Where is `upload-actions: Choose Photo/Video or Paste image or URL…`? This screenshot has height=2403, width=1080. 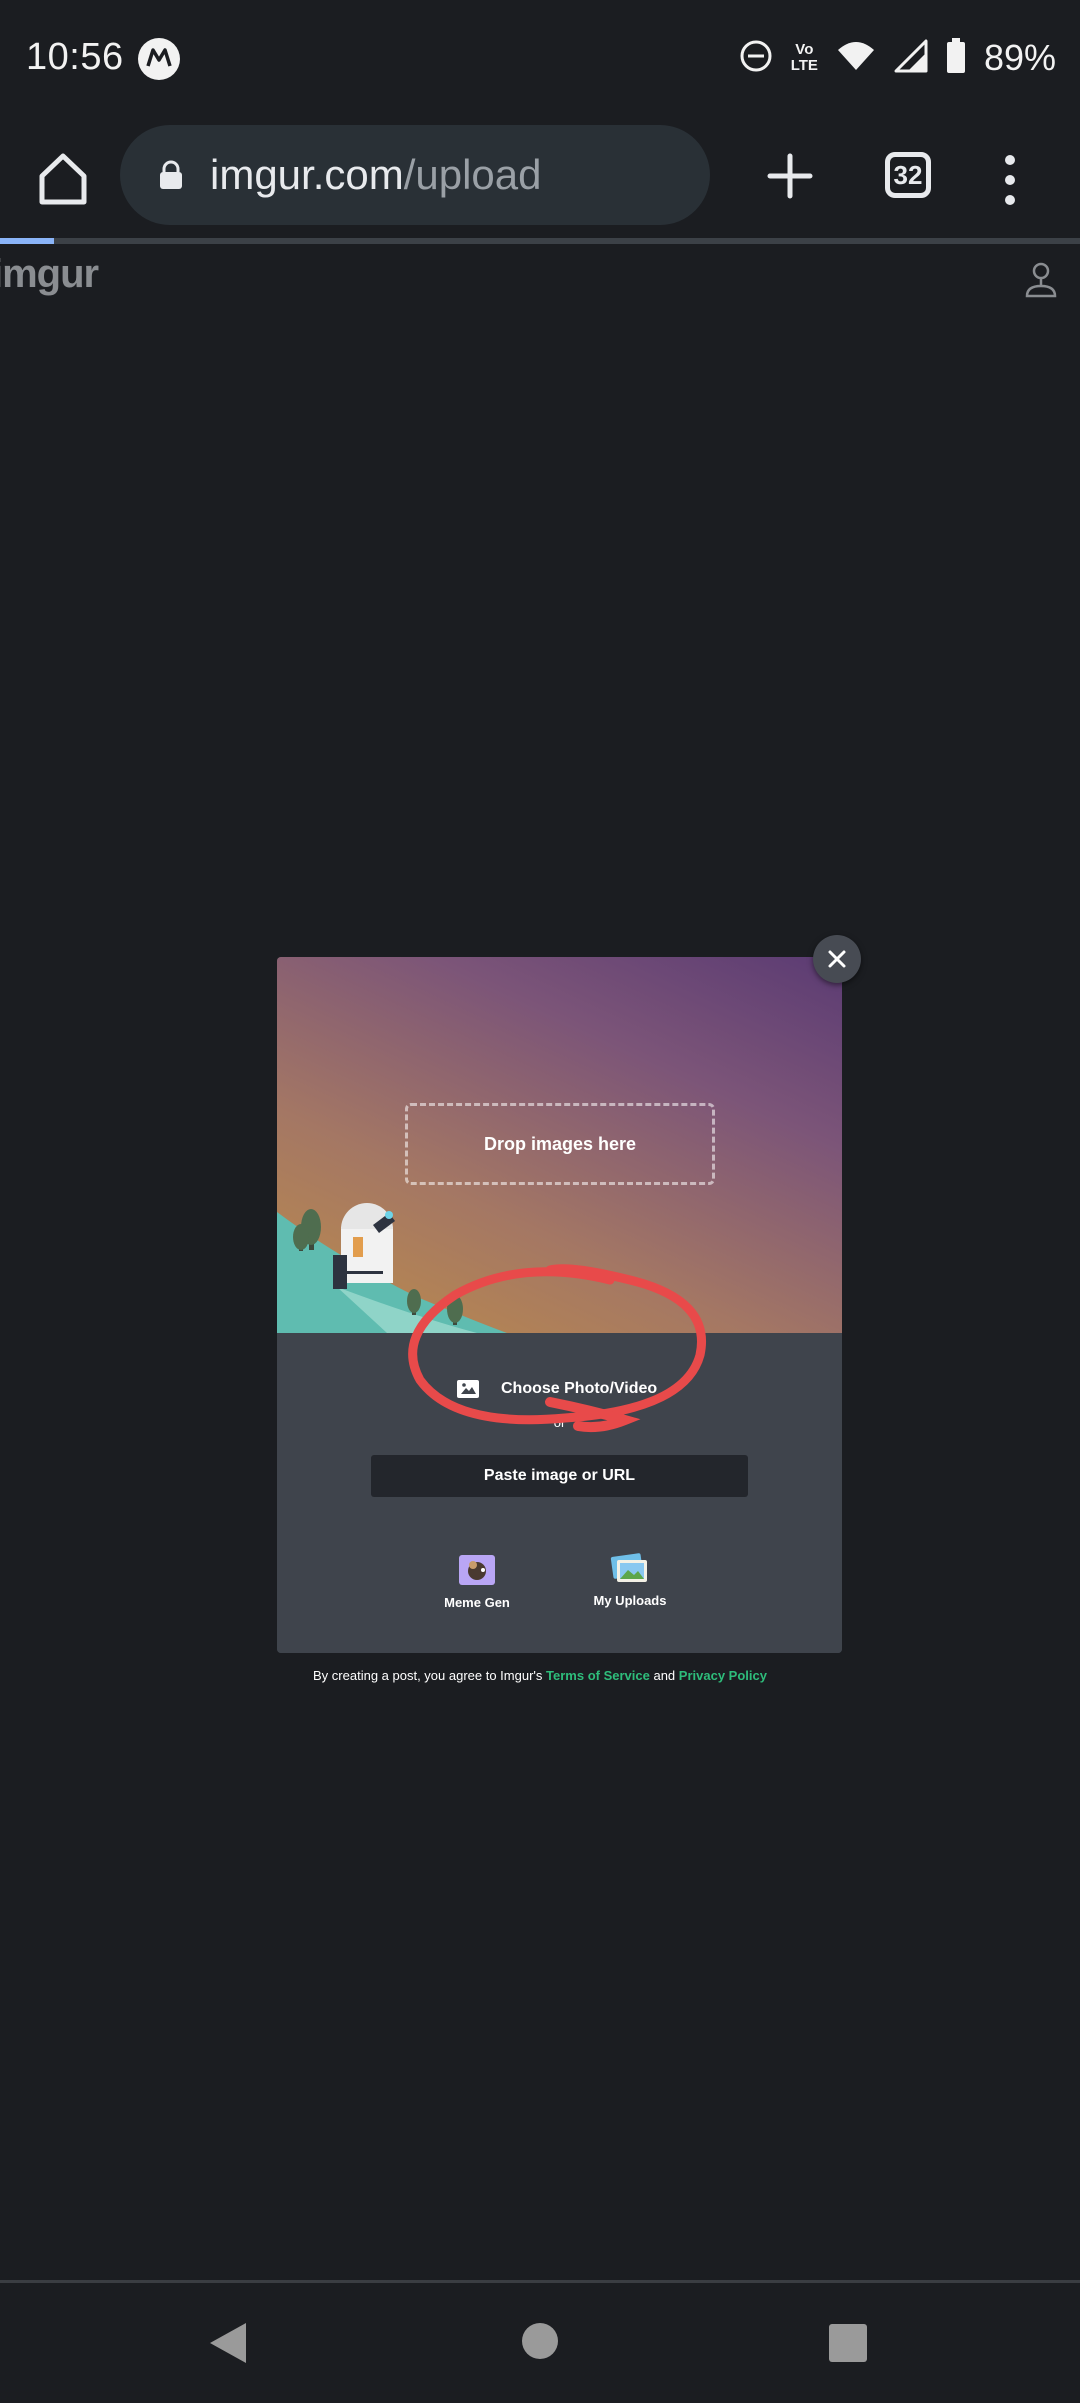 upload-actions: Choose Photo/Video or Paste image or URL… is located at coordinates (559, 1493).